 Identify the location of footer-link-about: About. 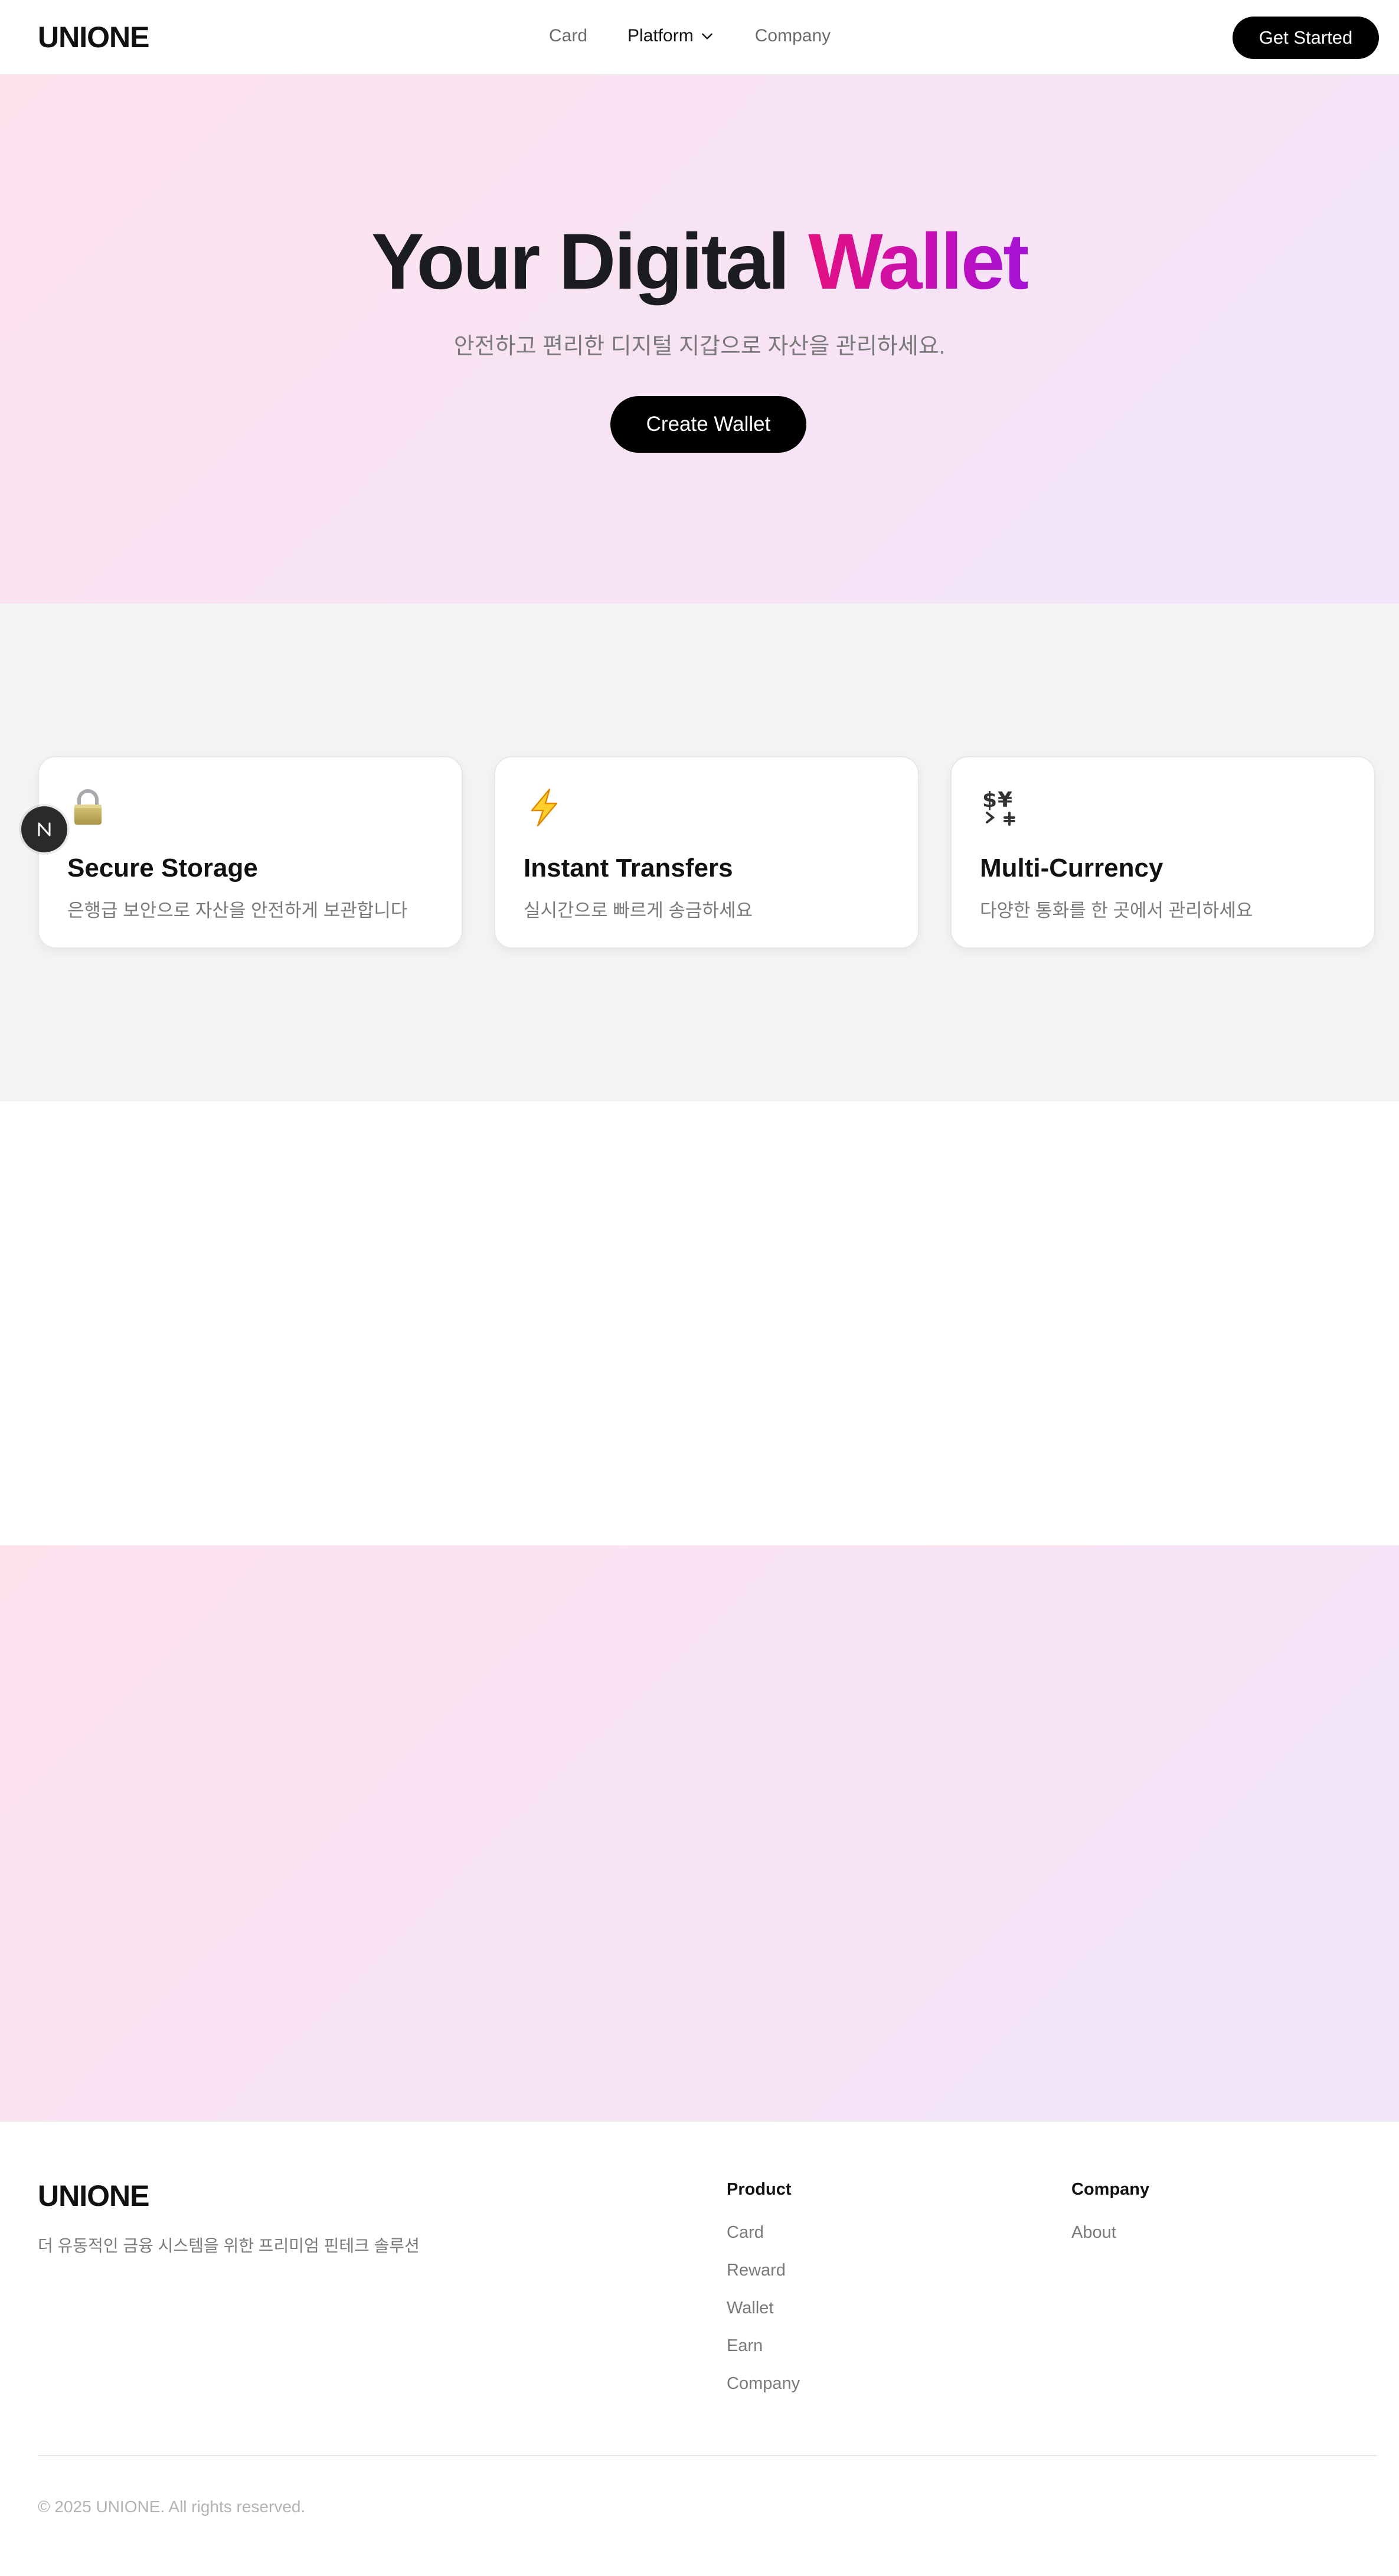
(1110, 2233).